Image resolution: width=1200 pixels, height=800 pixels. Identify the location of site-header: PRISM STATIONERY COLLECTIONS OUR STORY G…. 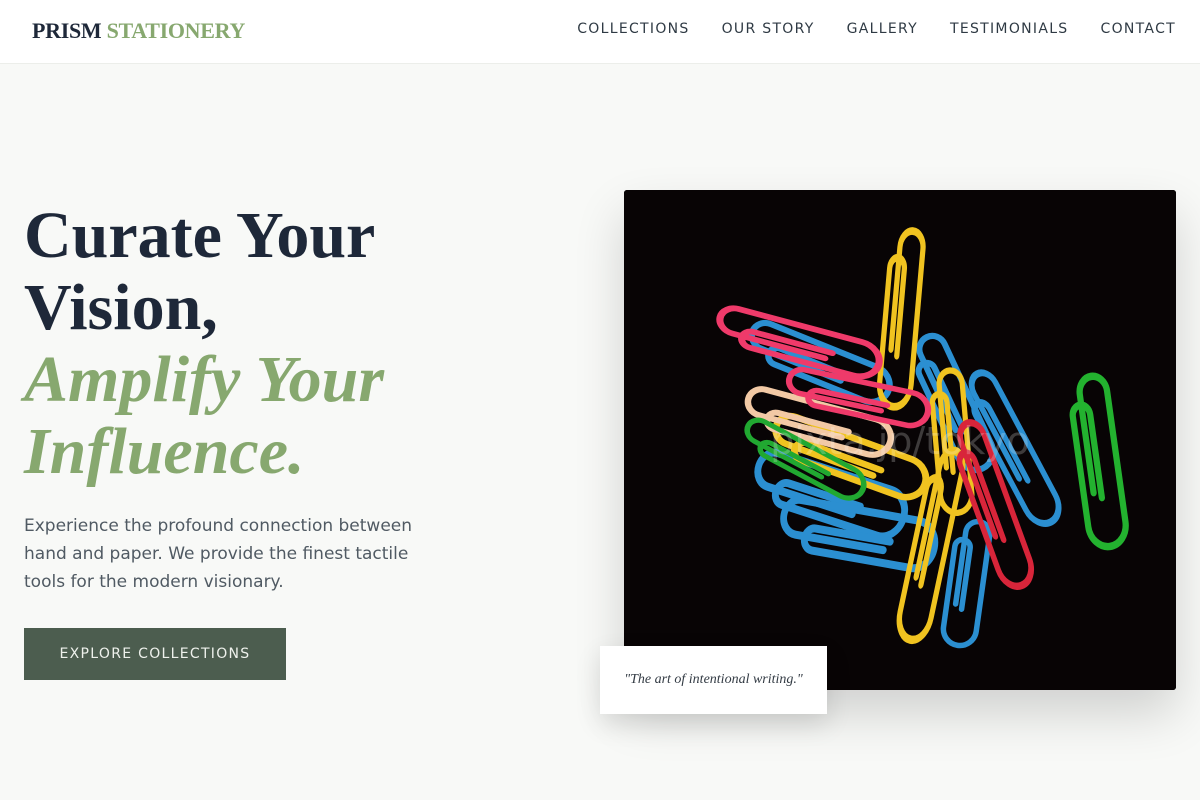
(600, 32).